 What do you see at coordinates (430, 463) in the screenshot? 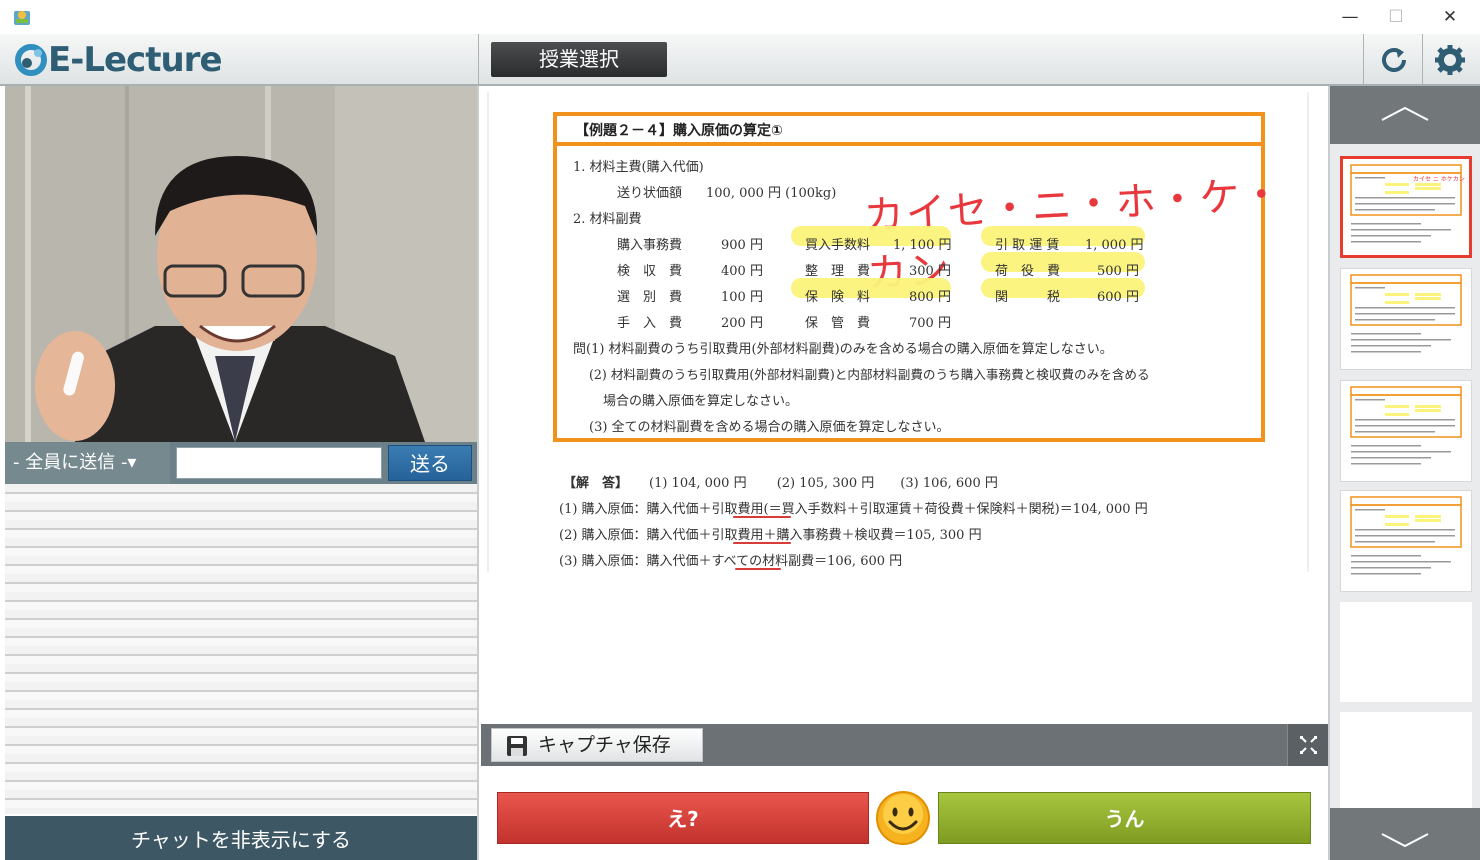
I see `send-button: 送る` at bounding box center [430, 463].